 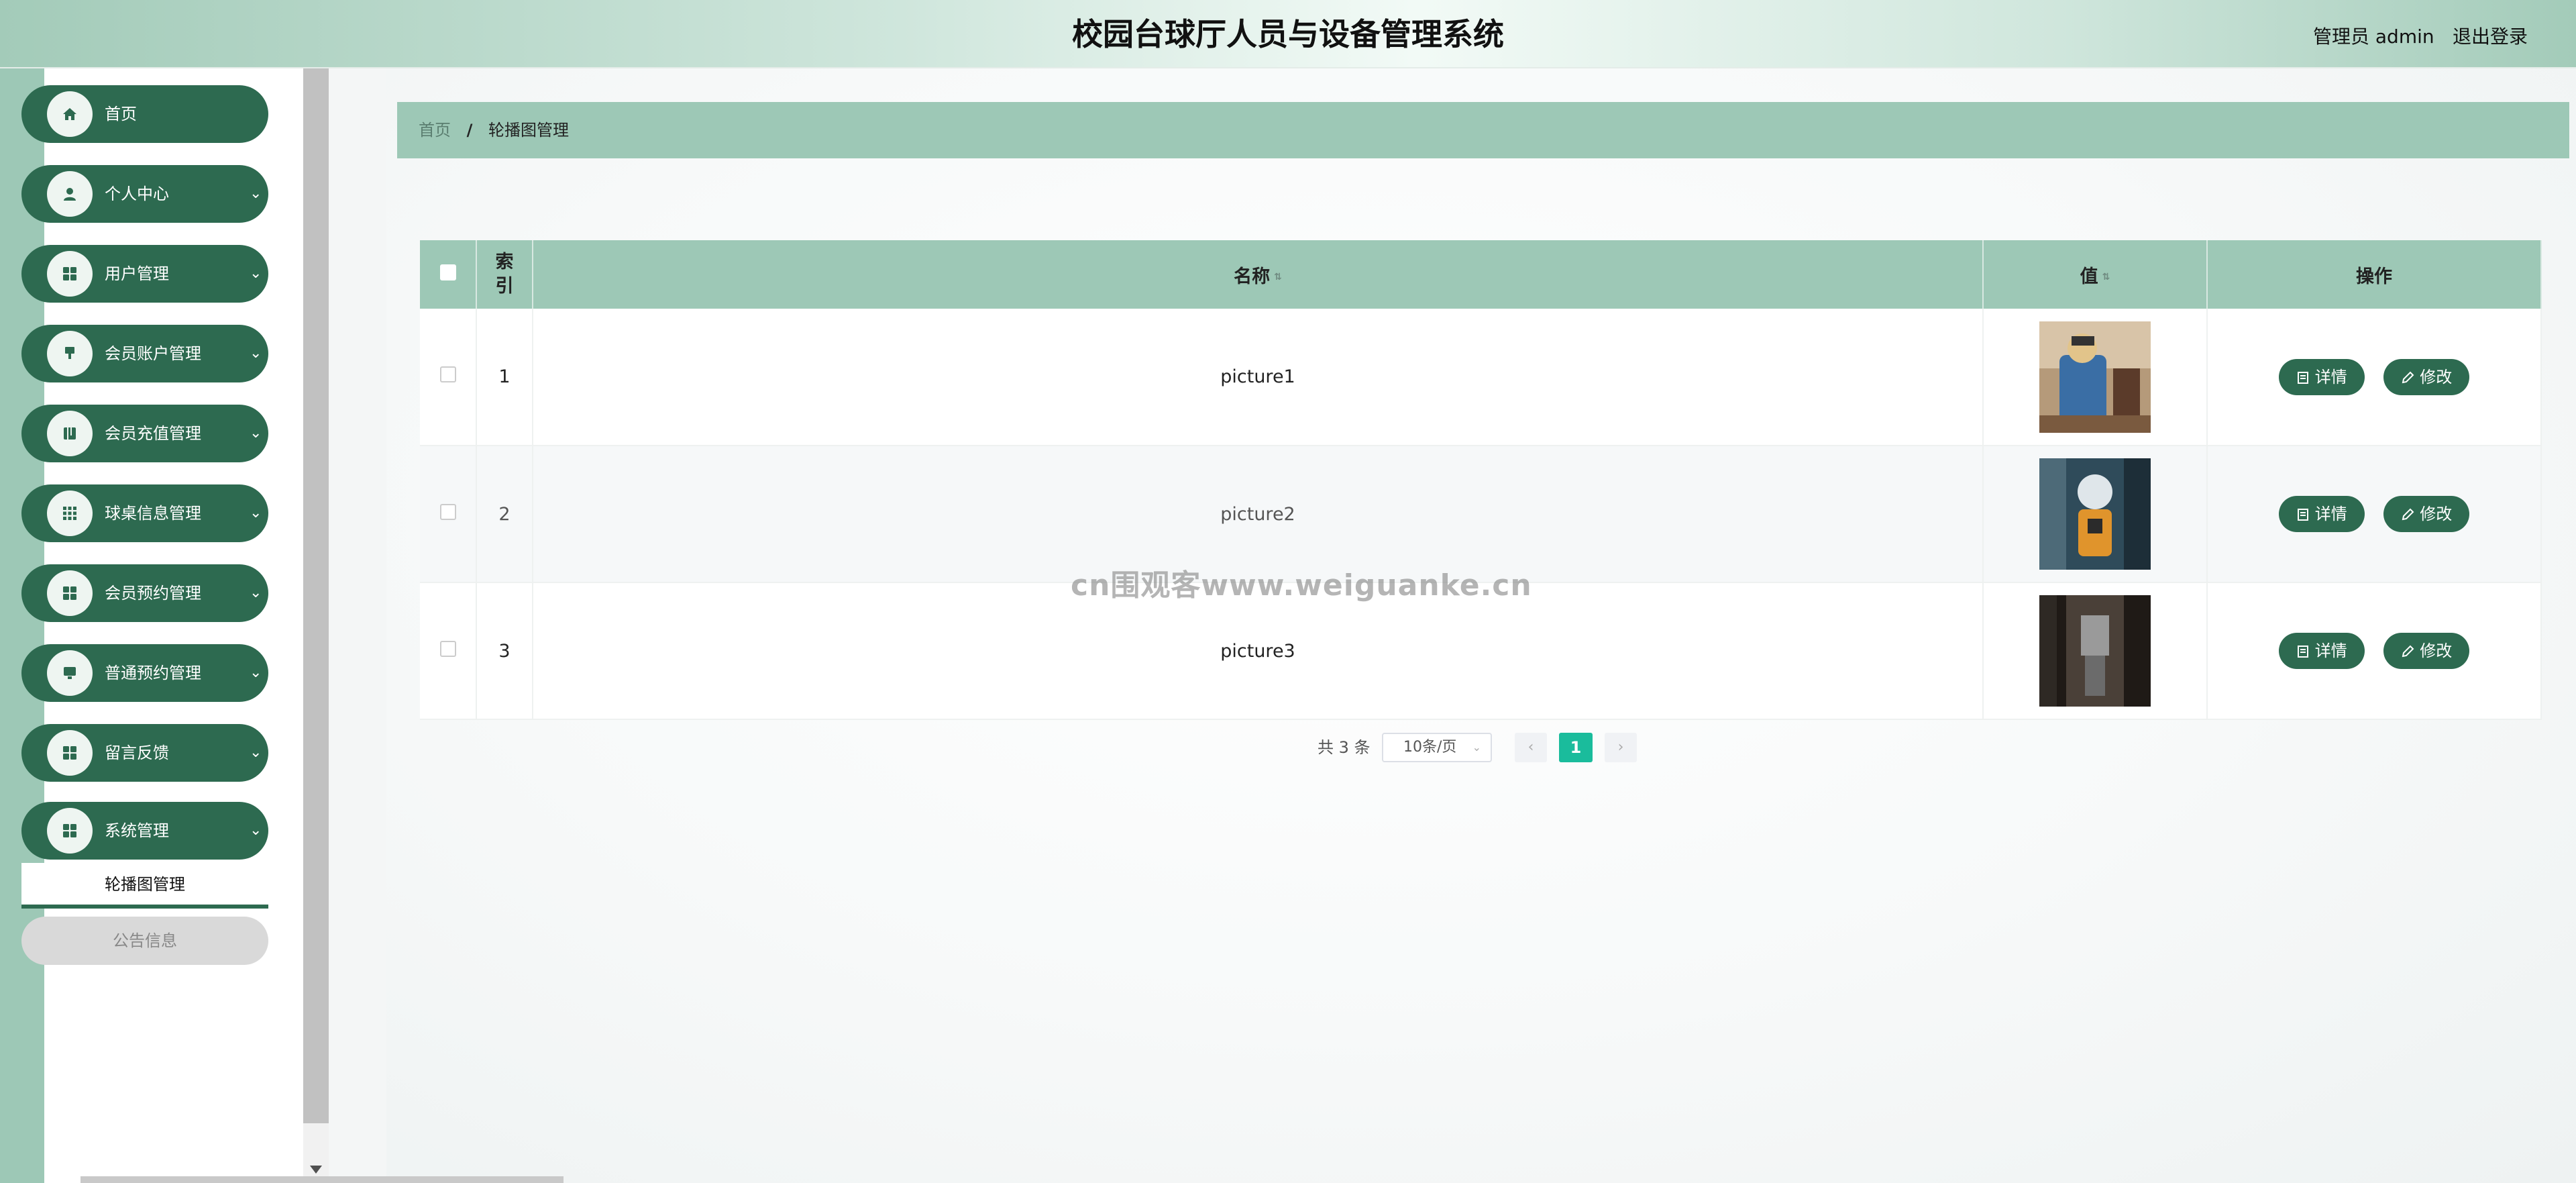 What do you see at coordinates (2095, 514) in the screenshot?
I see `picture2-thumbnail` at bounding box center [2095, 514].